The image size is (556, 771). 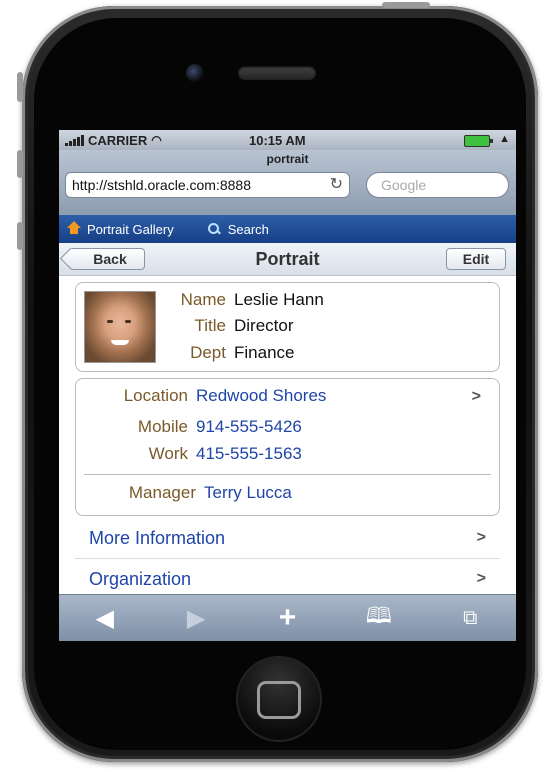 I want to click on dept-label: Dept, so click(x=208, y=352).